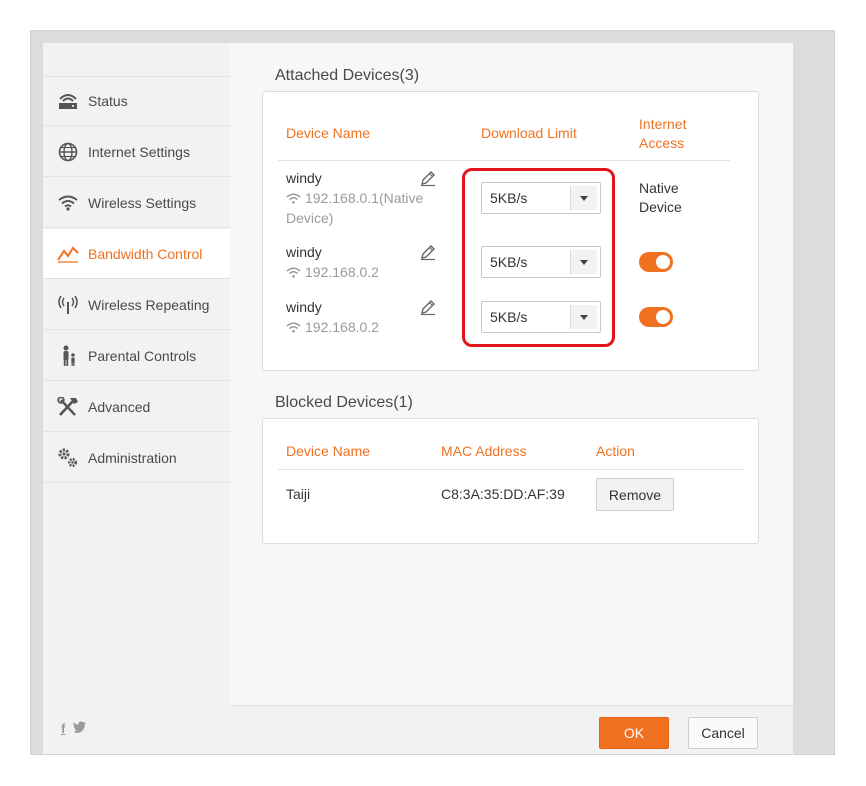 This screenshot has height=786, width=866. Describe the element at coordinates (538, 257) in the screenshot. I see `download-limit-highlight` at that location.